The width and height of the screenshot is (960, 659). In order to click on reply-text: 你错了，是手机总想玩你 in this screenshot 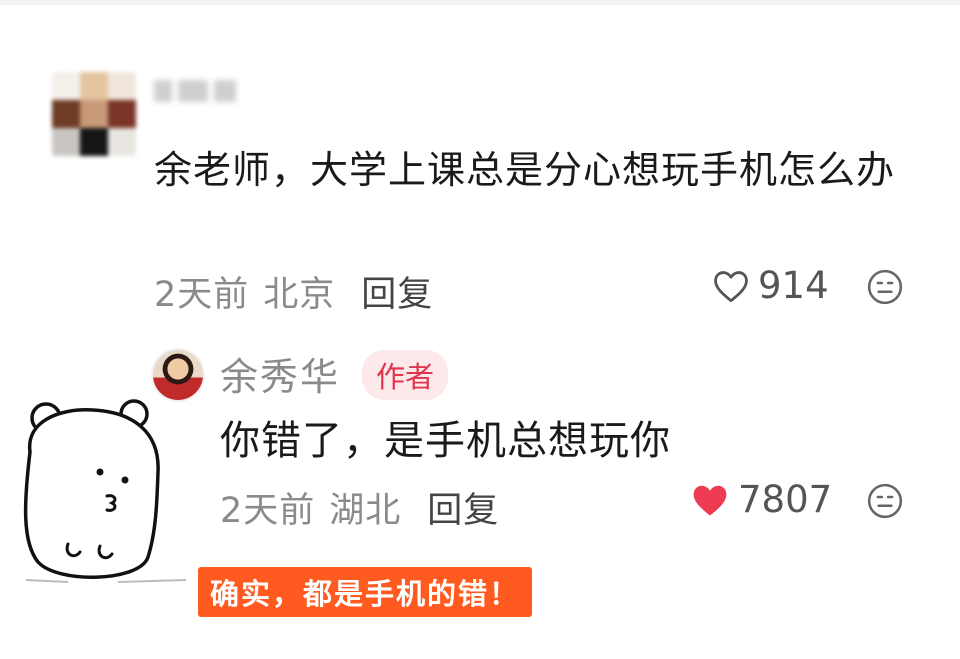, I will do `click(445, 441)`.